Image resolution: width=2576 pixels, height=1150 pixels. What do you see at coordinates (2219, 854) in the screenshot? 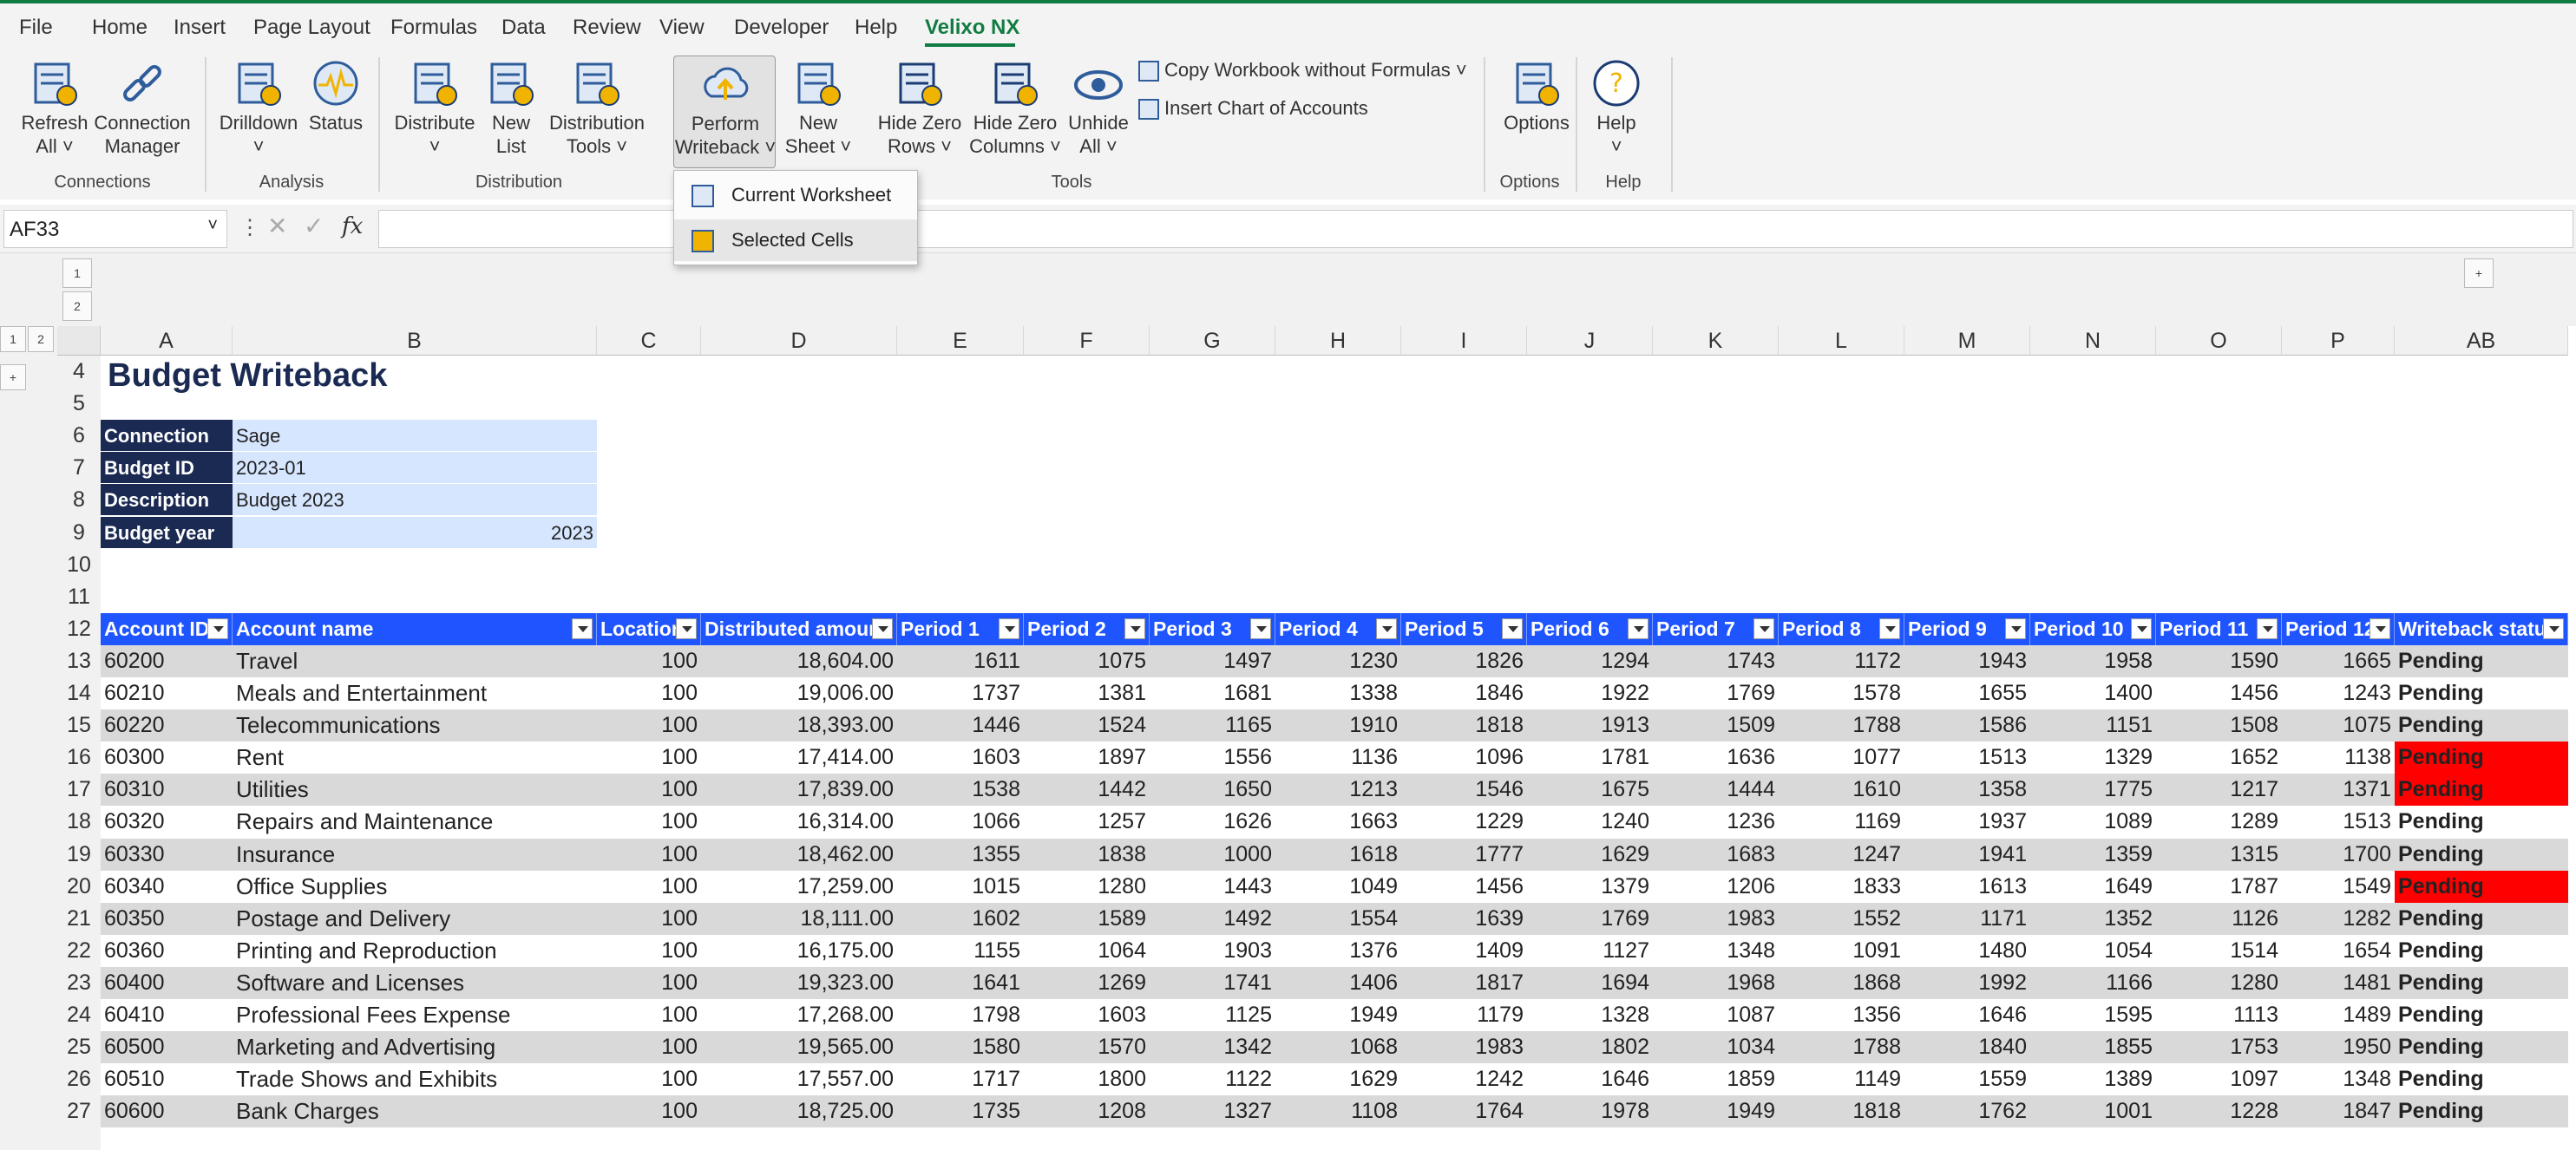
I see `table-cell: 1315` at bounding box center [2219, 854].